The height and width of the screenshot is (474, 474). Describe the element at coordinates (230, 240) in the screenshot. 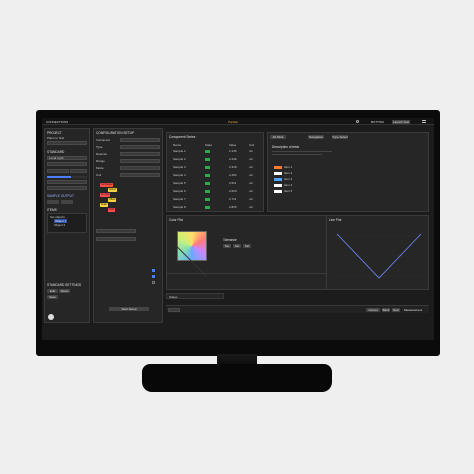

I see `tolerance-label: Tolerance` at that location.